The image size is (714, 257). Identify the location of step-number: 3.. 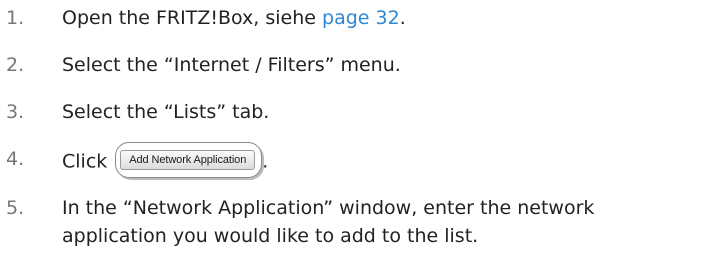
(15, 112).